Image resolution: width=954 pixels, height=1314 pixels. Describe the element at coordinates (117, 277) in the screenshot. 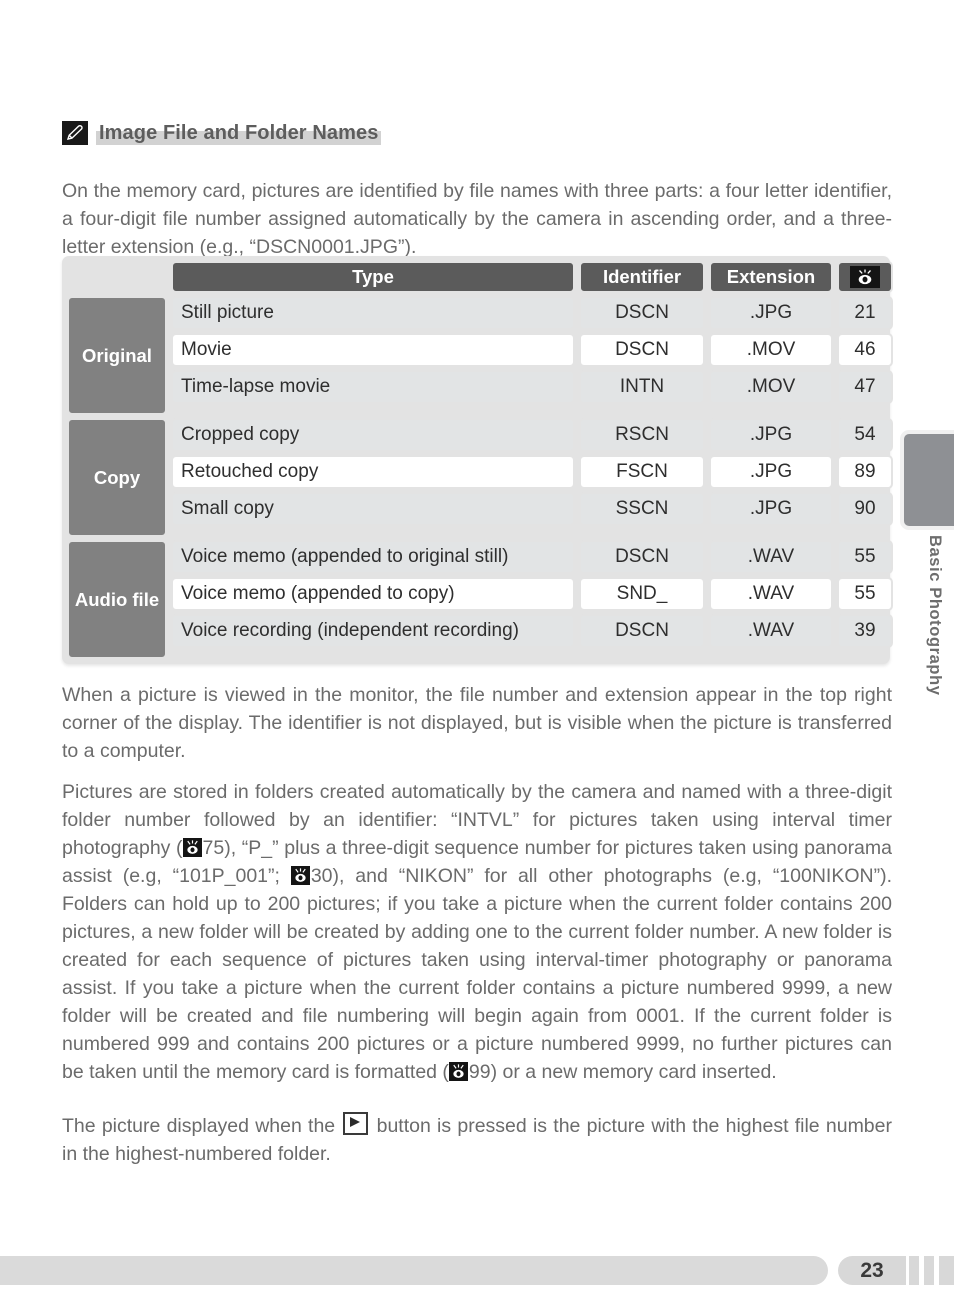

I see `header-spacer` at that location.